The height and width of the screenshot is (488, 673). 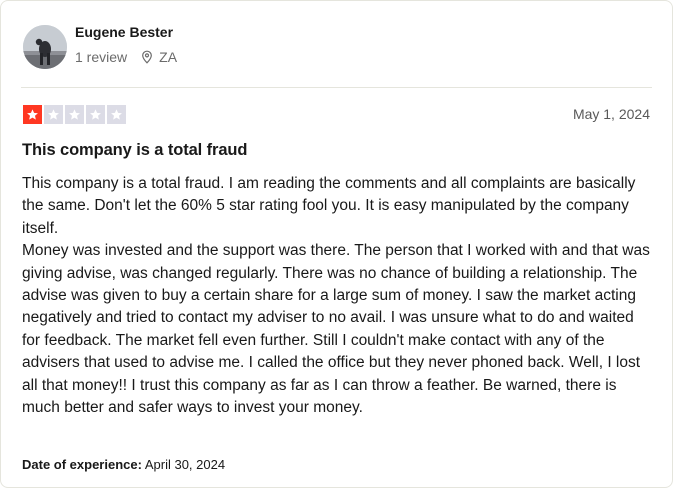 What do you see at coordinates (126, 44) in the screenshot?
I see `reviewer-info: Eugene Bester 1 review ZA` at bounding box center [126, 44].